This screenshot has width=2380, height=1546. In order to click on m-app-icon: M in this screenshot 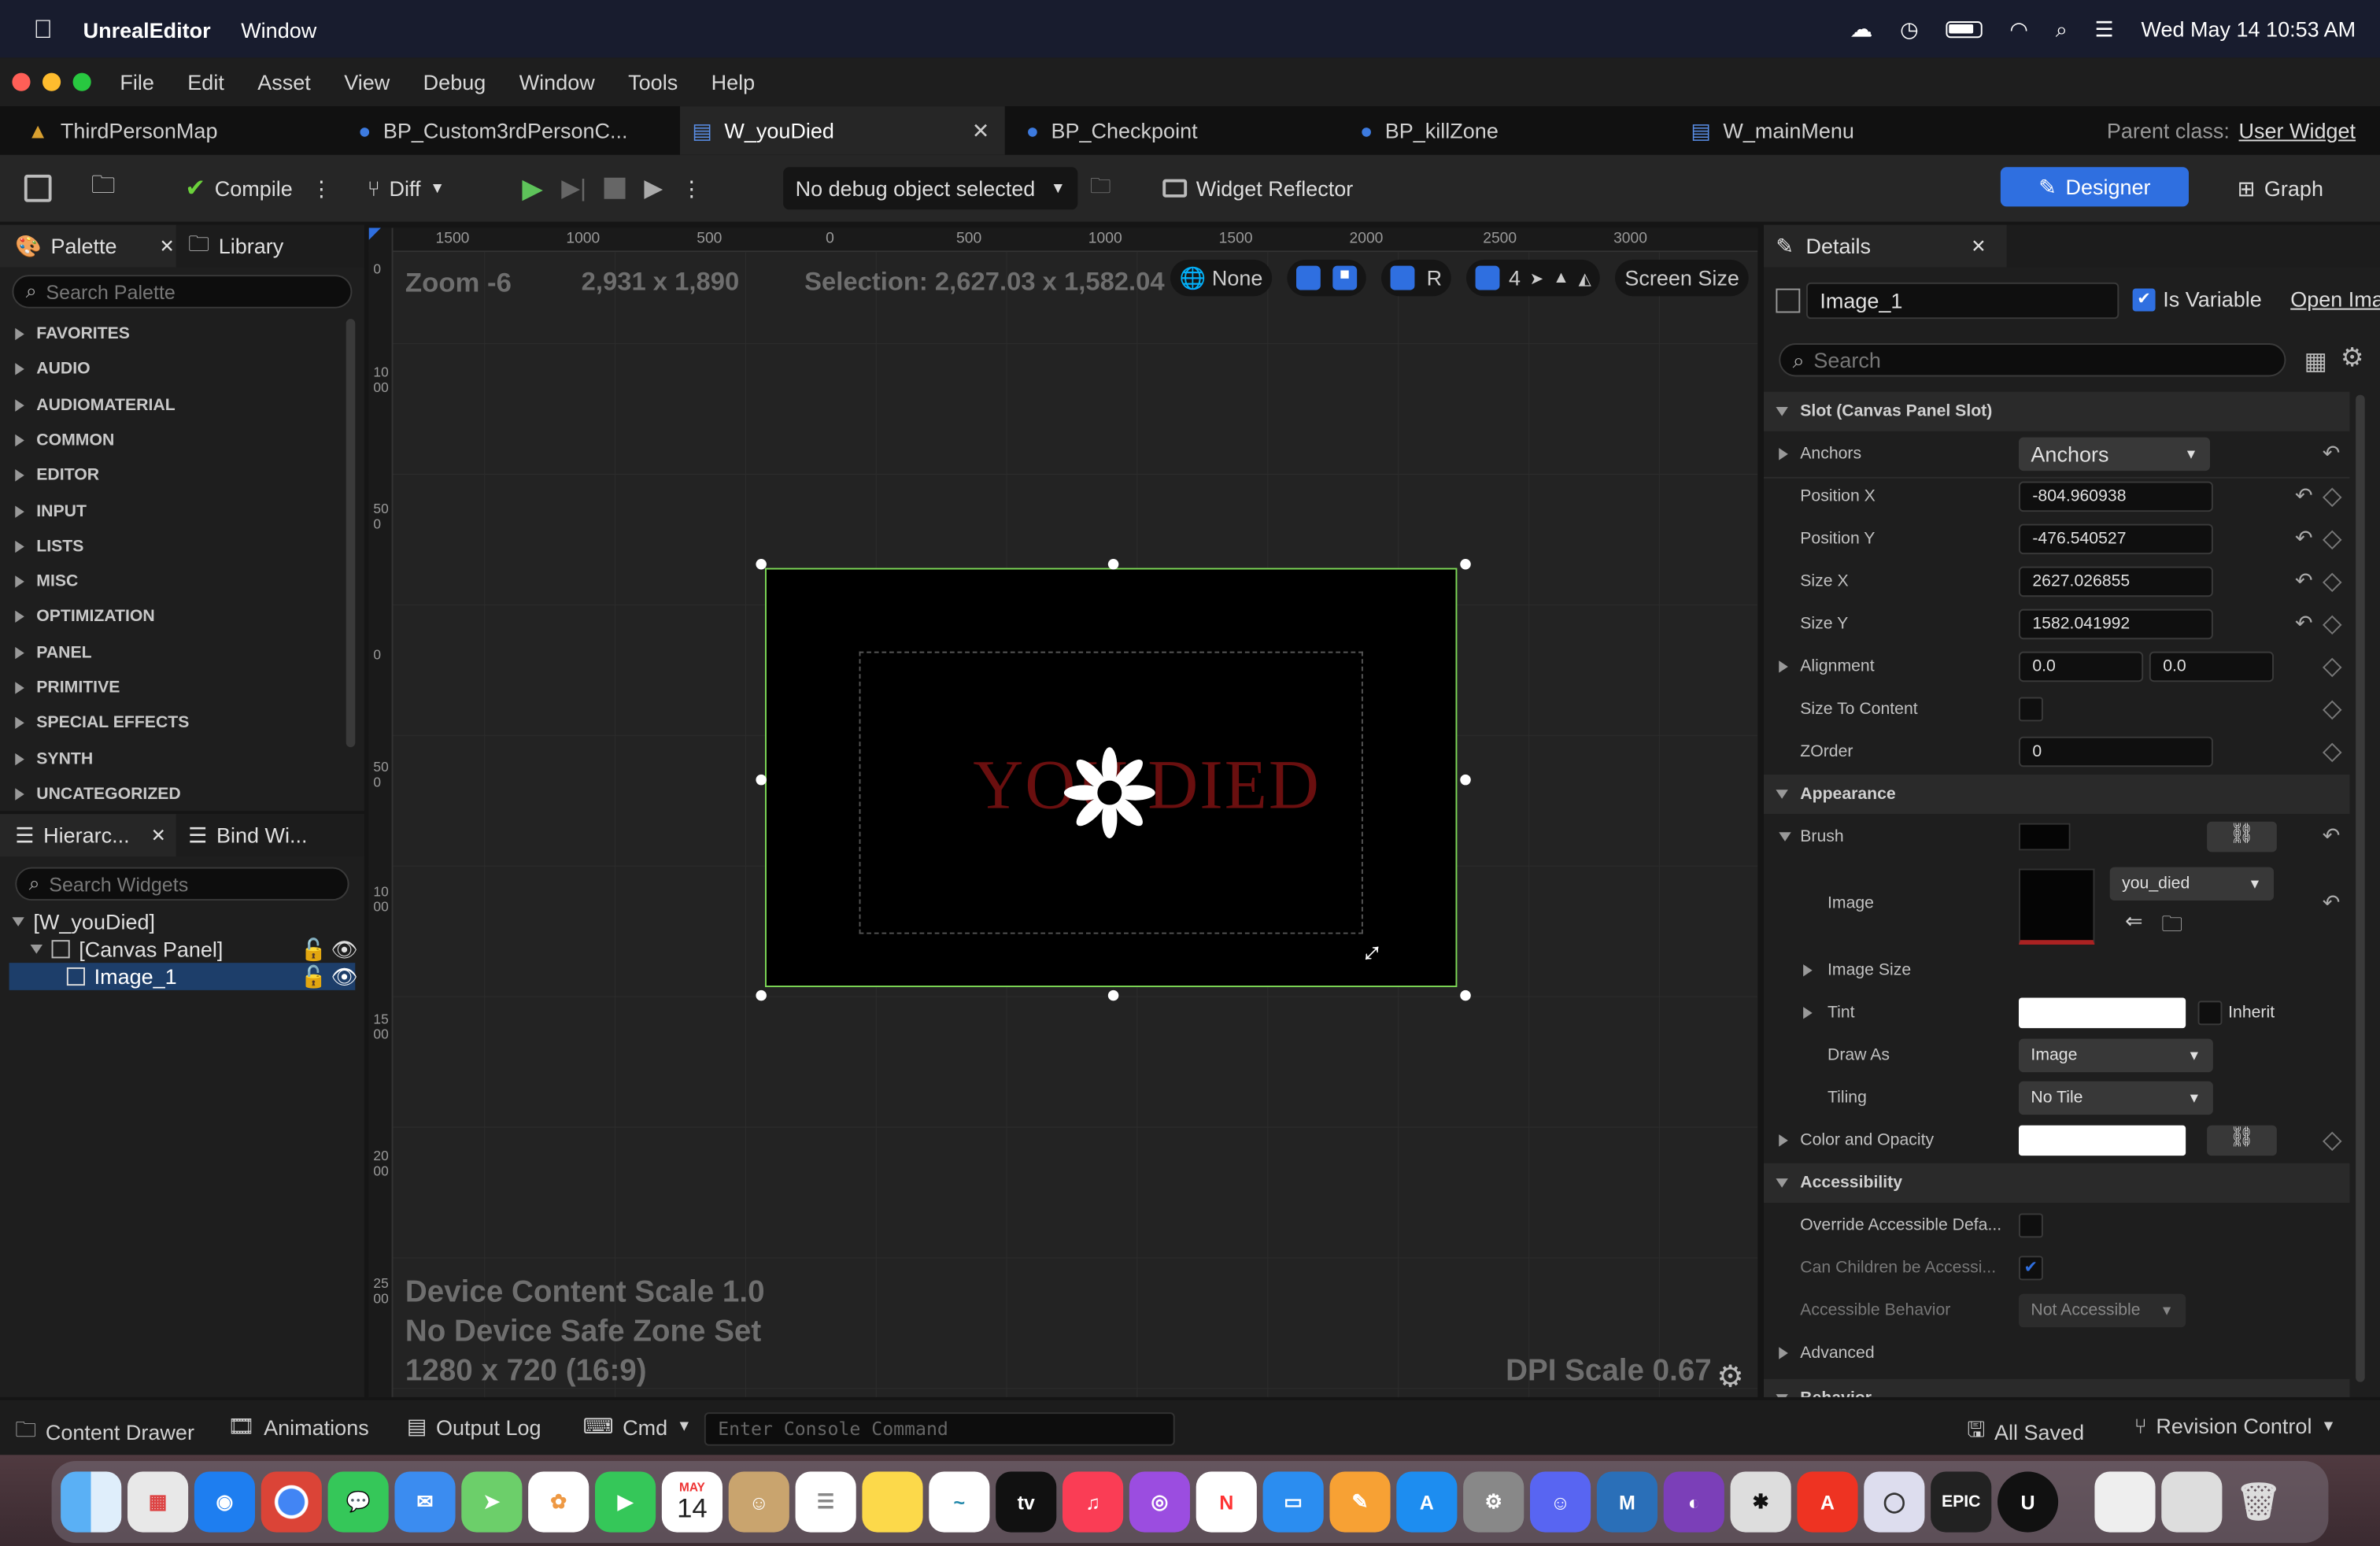, I will do `click(1627, 1502)`.